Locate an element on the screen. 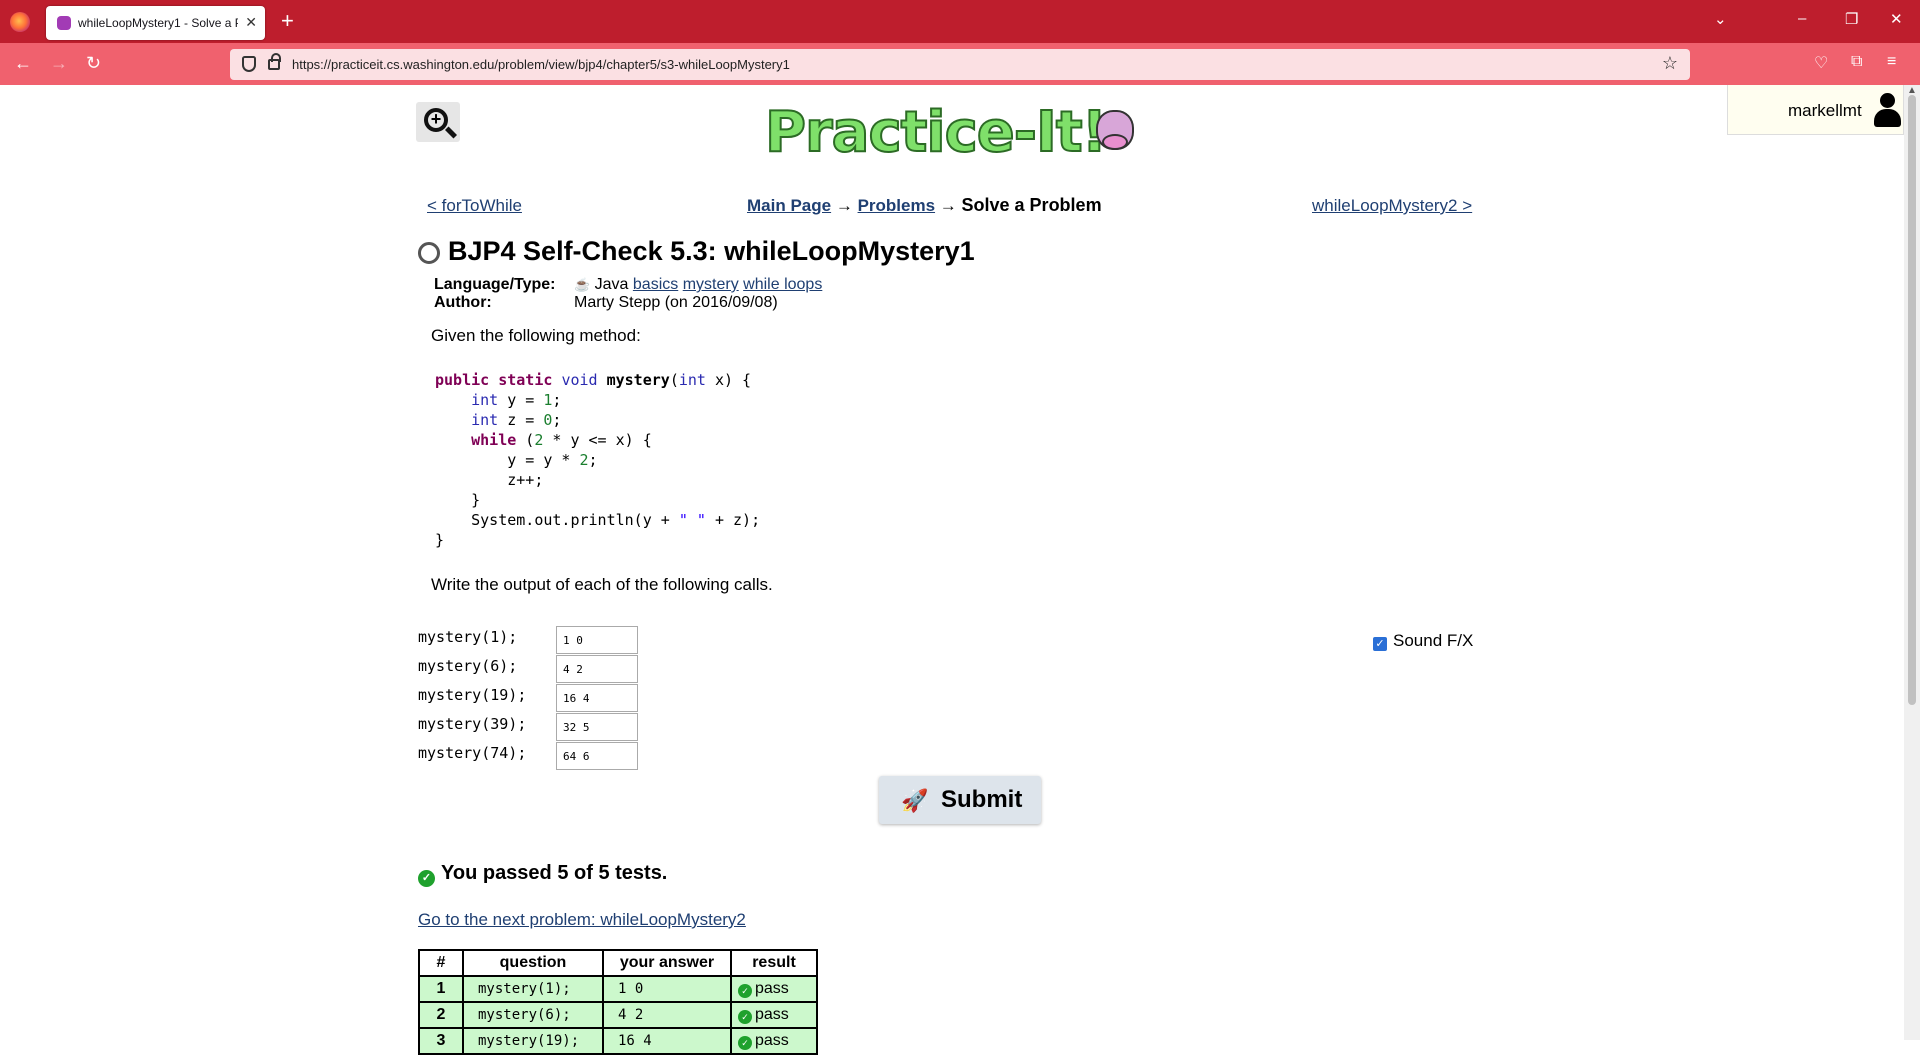 This screenshot has height=1055, width=1920. tag-while-loops: while loops is located at coordinates (782, 284).